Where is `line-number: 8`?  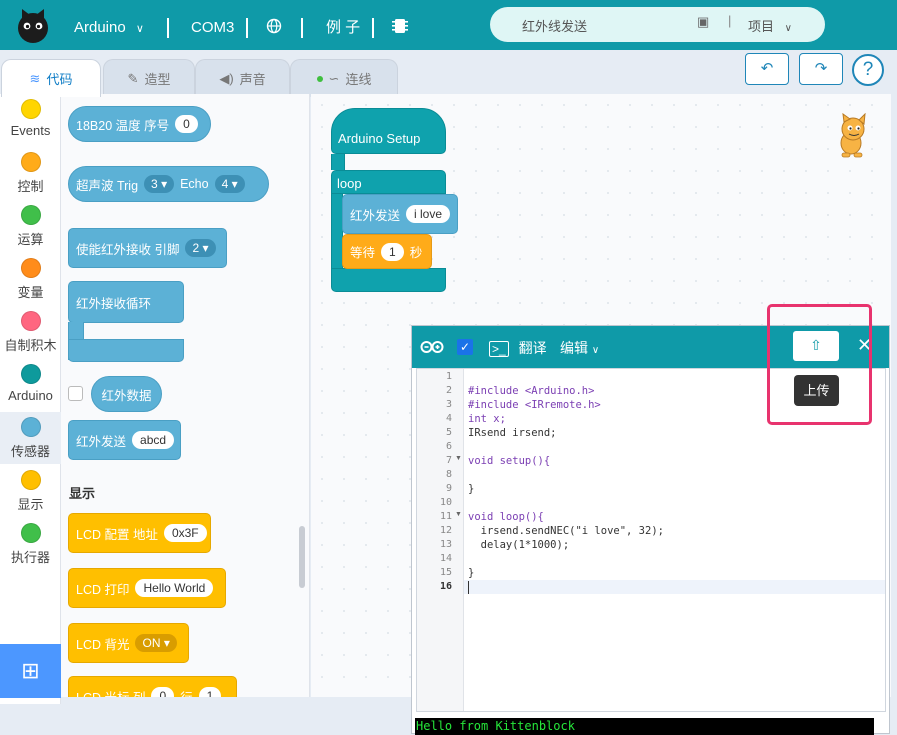 line-number: 8 is located at coordinates (448, 474).